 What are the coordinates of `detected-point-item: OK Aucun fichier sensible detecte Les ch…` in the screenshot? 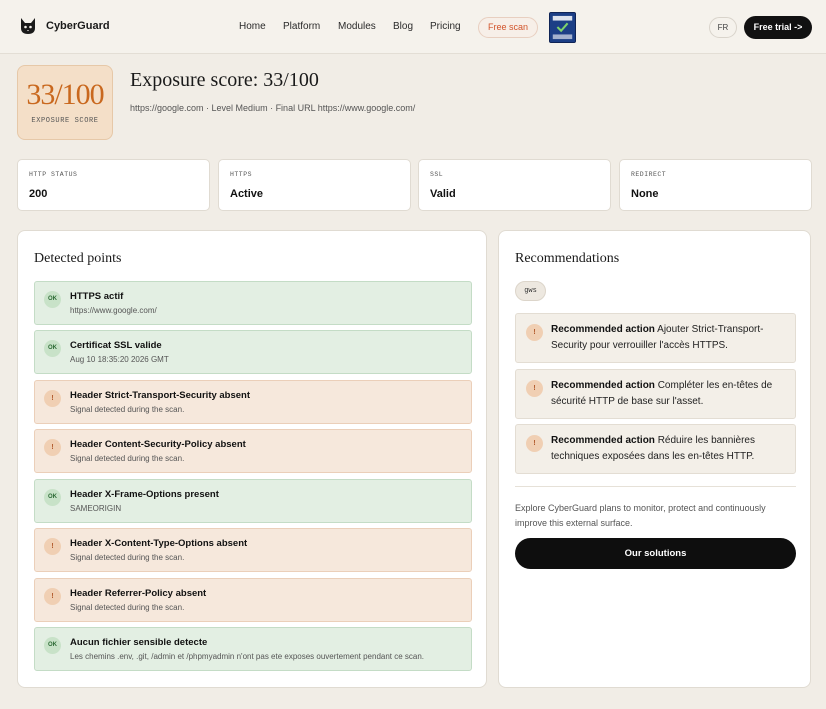 It's located at (253, 649).